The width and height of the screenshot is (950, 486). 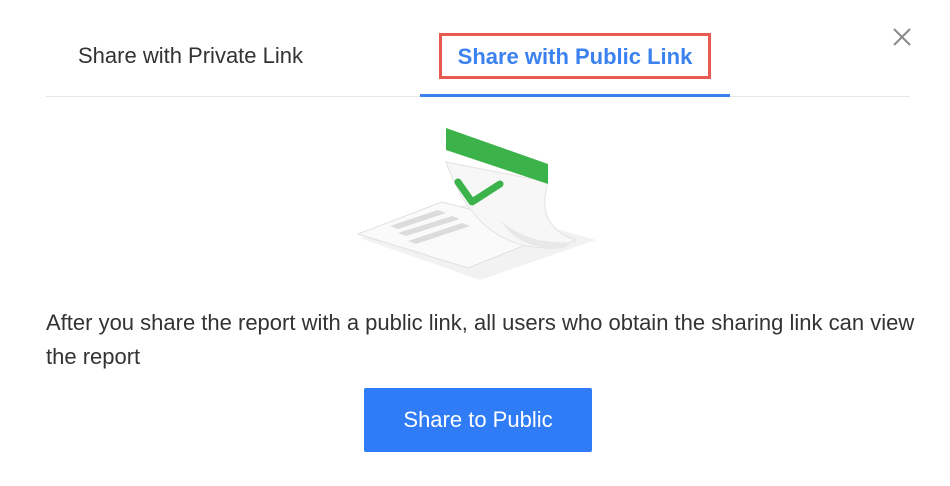 What do you see at coordinates (480, 205) in the screenshot?
I see `shared-document-check-icon` at bounding box center [480, 205].